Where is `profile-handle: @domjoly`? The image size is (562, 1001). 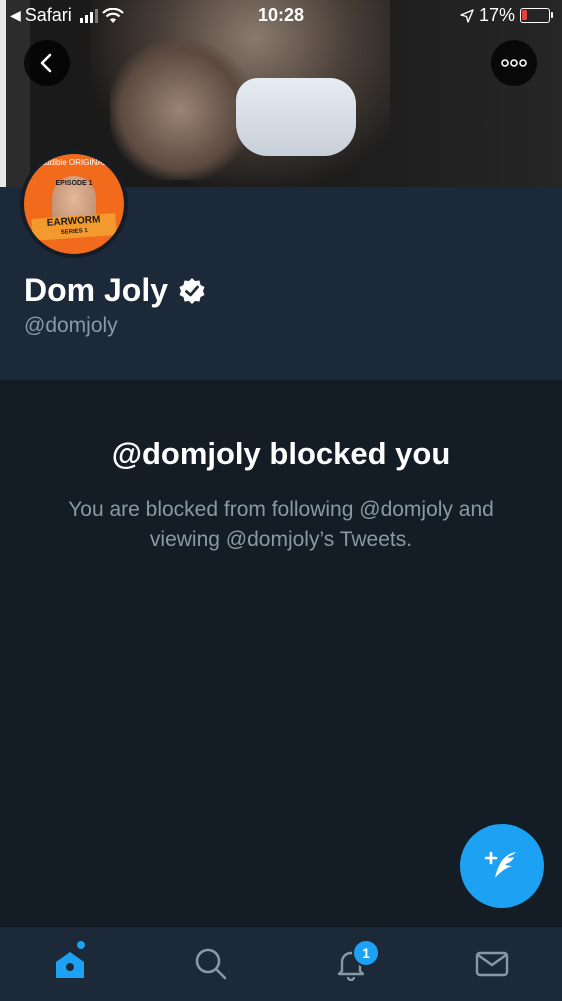 profile-handle: @domjoly is located at coordinates (71, 325).